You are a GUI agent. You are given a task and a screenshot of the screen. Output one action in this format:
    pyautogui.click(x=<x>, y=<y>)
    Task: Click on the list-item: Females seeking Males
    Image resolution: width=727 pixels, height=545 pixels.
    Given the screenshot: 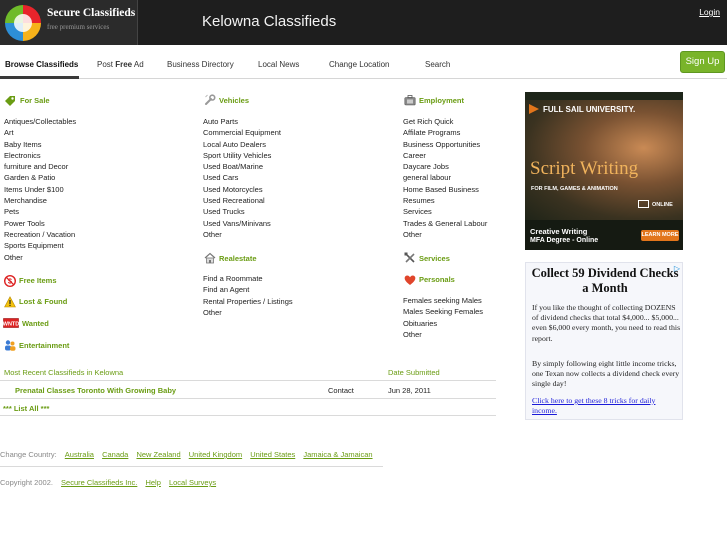 What is the action you would take?
    pyautogui.click(x=443, y=300)
    